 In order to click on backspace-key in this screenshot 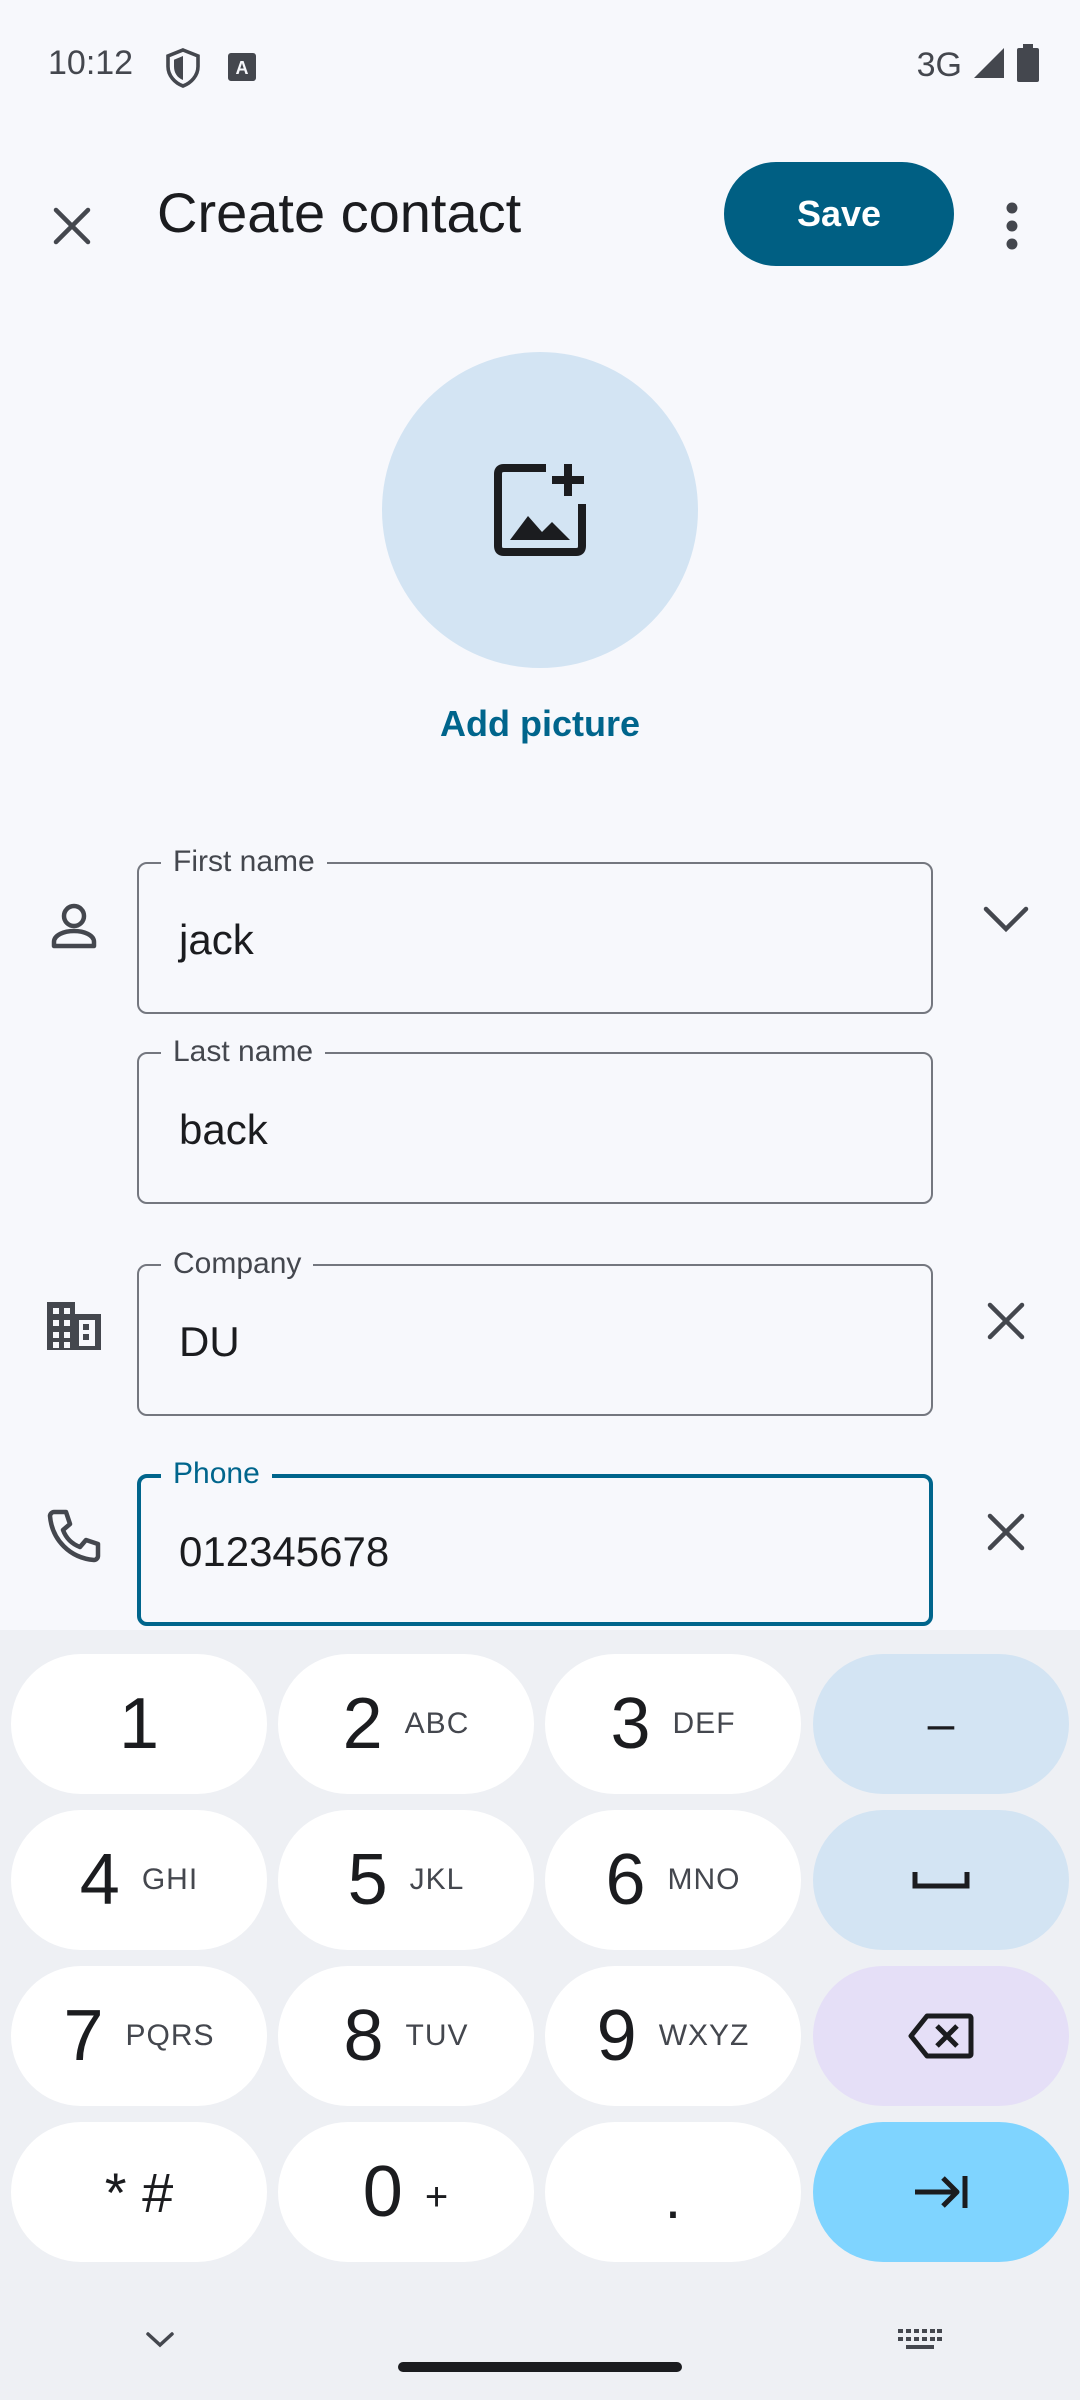, I will do `click(941, 2036)`.